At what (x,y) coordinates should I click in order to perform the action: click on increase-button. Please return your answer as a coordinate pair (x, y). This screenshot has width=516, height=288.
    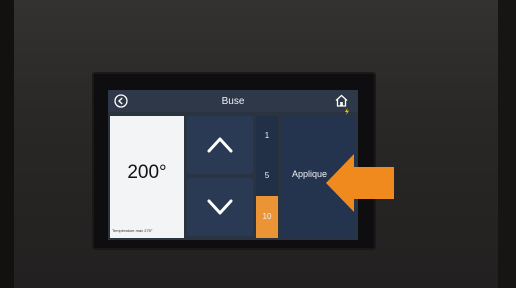
    Looking at the image, I should click on (220, 145).